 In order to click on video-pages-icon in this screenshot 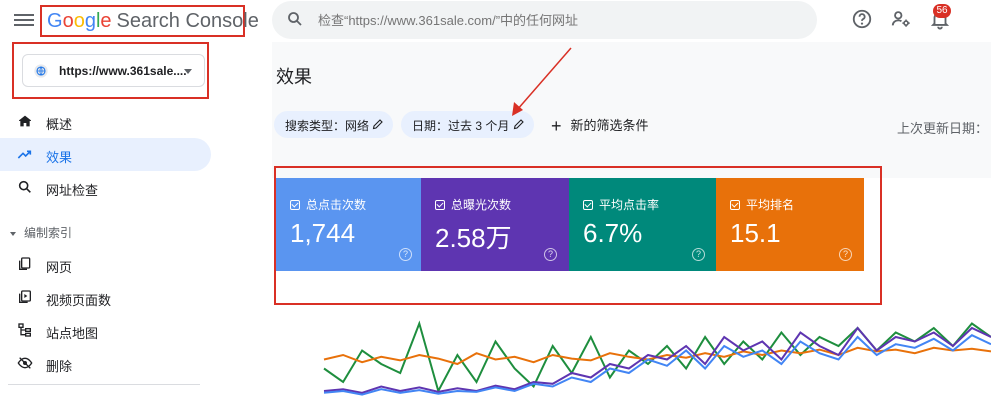, I will do `click(25, 296)`.